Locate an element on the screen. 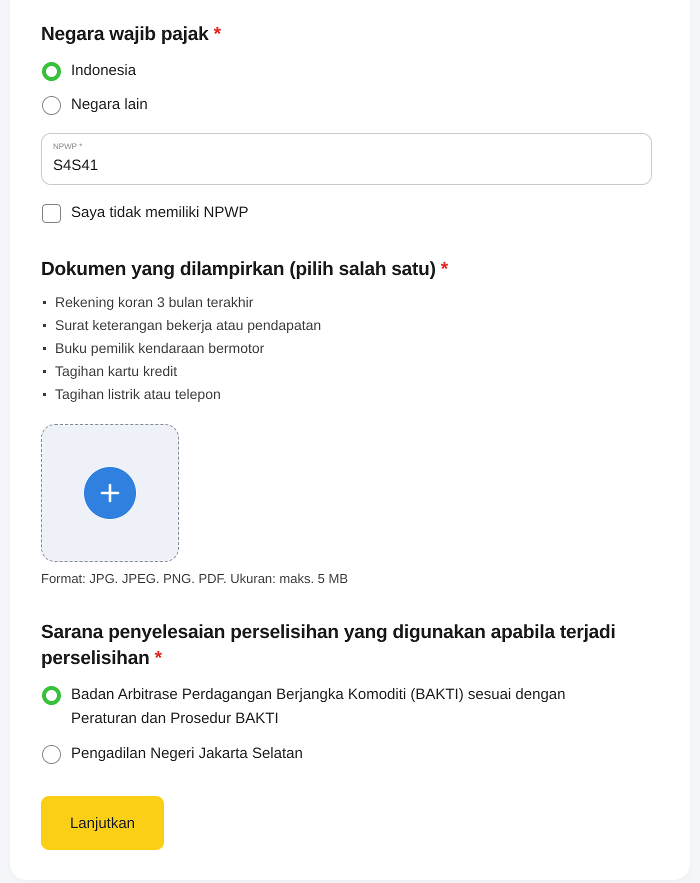 This screenshot has height=883, width=700. section-heading: Sarana penyelesaian perselisihan yang digunakan apabila terjadi perselisihan * is located at coordinates (329, 646).